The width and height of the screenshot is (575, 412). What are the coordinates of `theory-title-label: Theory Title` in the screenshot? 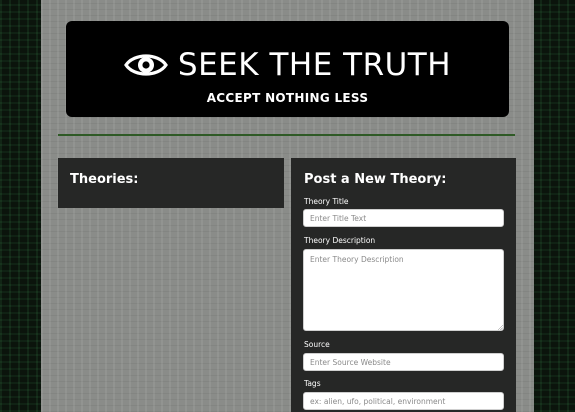 It's located at (326, 201).